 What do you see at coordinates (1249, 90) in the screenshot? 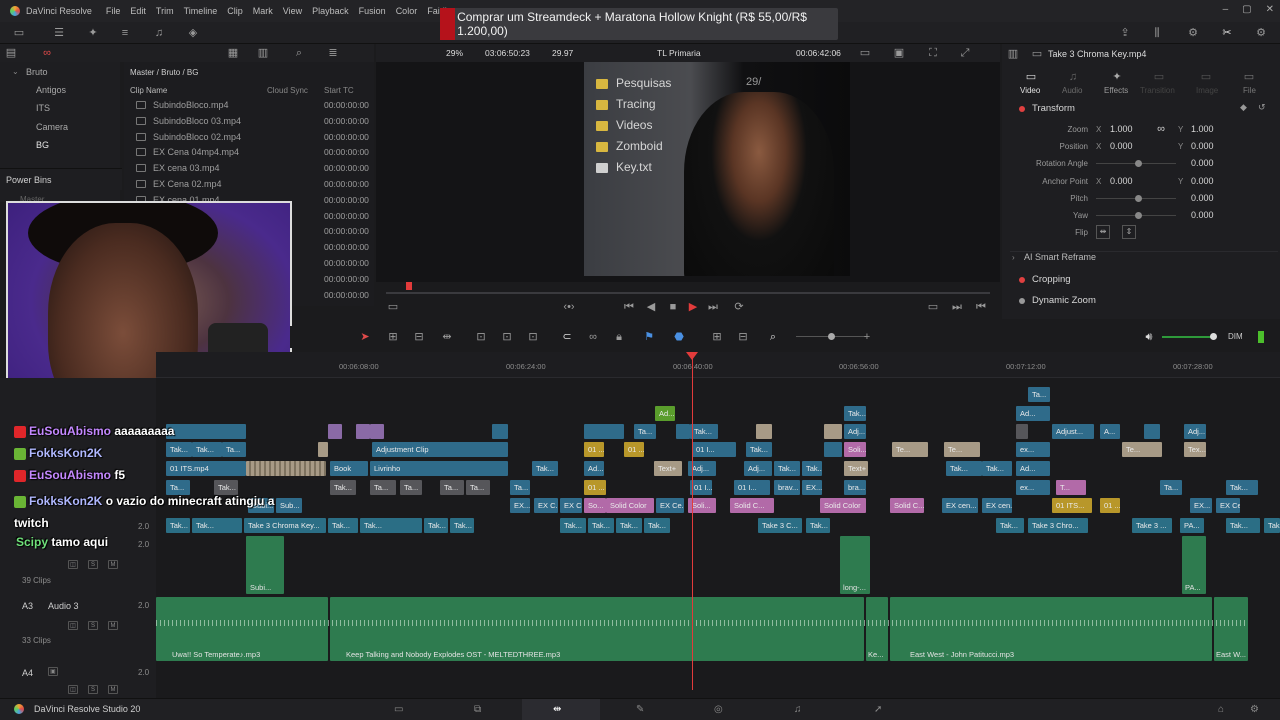
I see `tab-file: File` at bounding box center [1249, 90].